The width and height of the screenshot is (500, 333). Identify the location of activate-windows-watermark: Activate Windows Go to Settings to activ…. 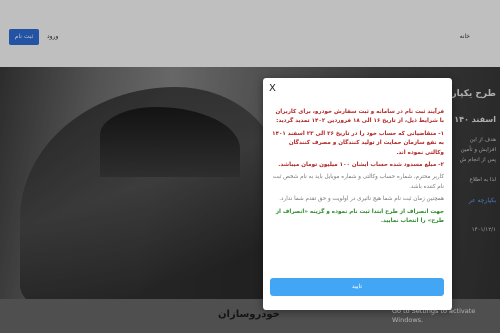
(446, 311).